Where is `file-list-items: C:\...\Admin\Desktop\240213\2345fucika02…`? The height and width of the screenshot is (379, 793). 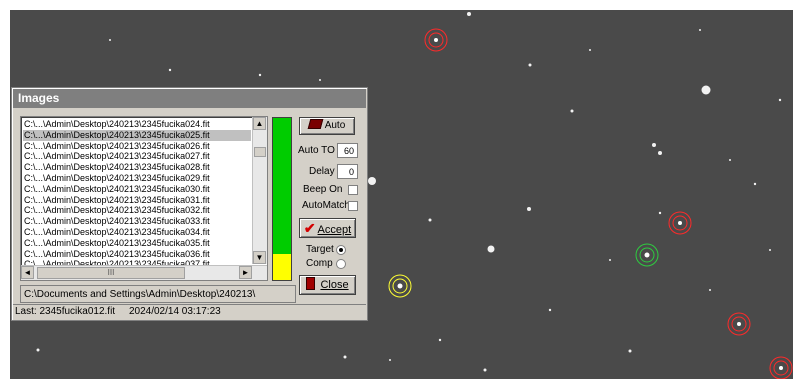
file-list-items: C:\...\Admin\Desktop\240213\2345fucika02… is located at coordinates (137, 194).